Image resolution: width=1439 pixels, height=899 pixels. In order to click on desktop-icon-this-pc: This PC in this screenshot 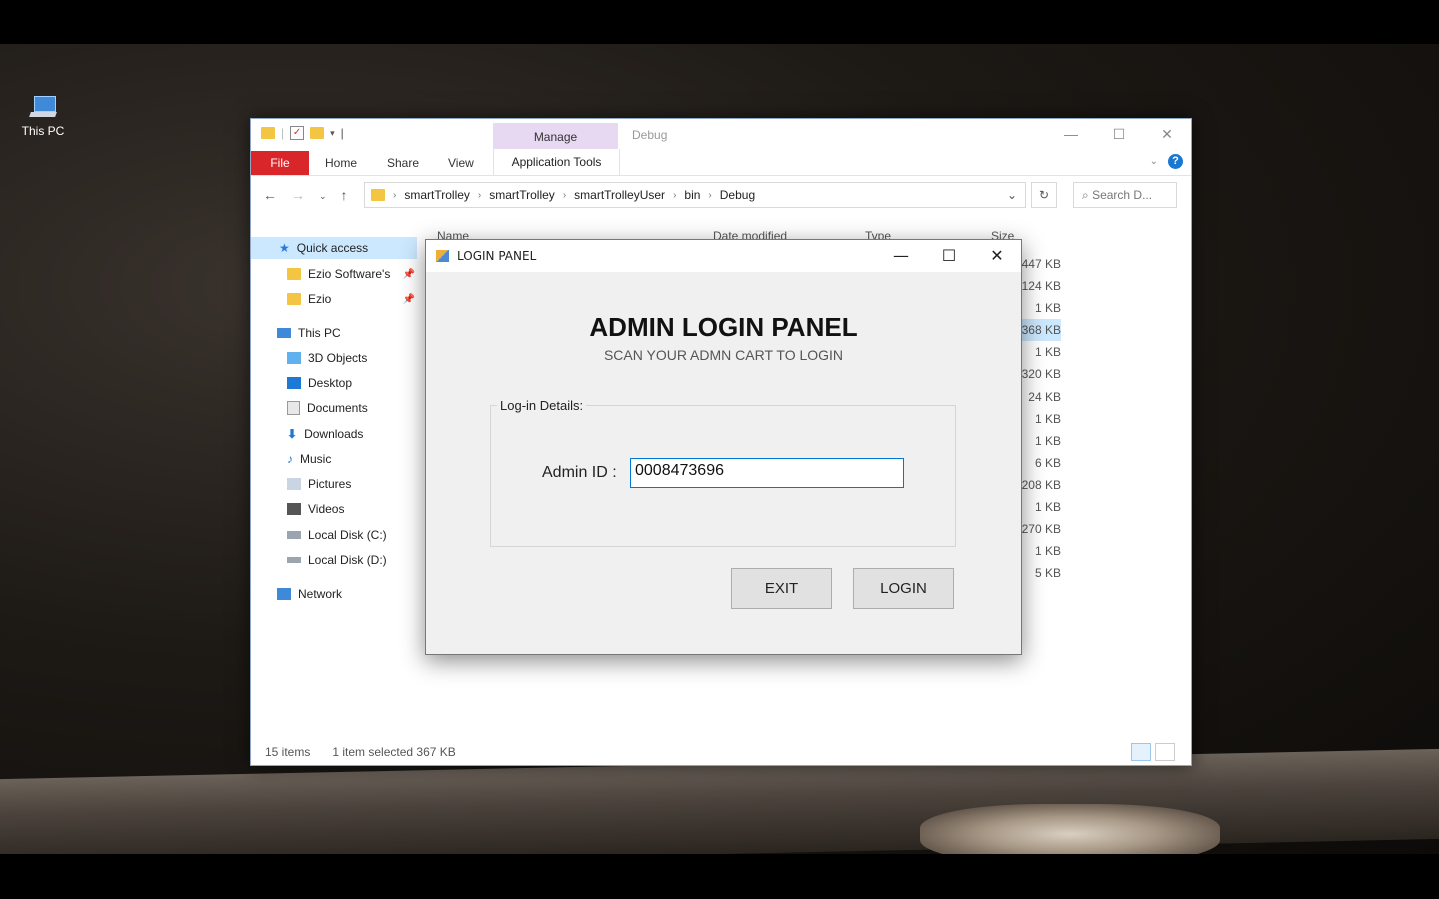, I will do `click(43, 117)`.